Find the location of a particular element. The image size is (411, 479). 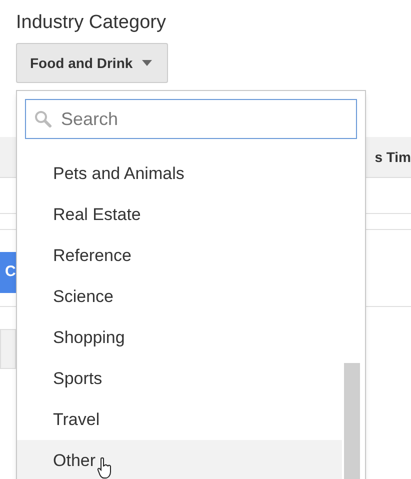

column-header: s Tim is located at coordinates (392, 157).